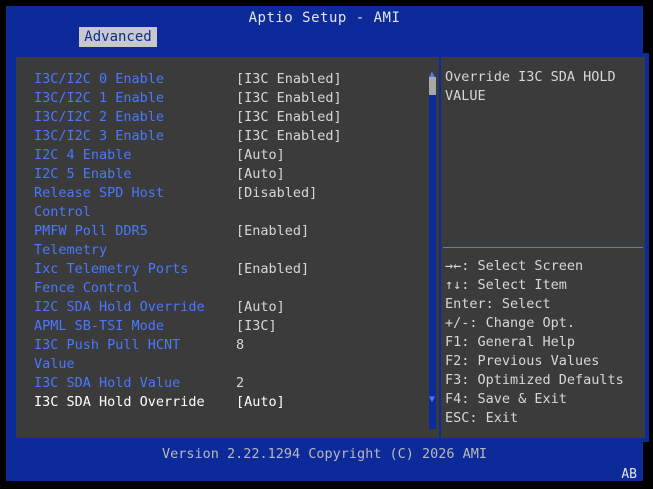 The image size is (653, 489). What do you see at coordinates (530, 86) in the screenshot?
I see `help-text: Override I3C SDA HOLD VALUE` at bounding box center [530, 86].